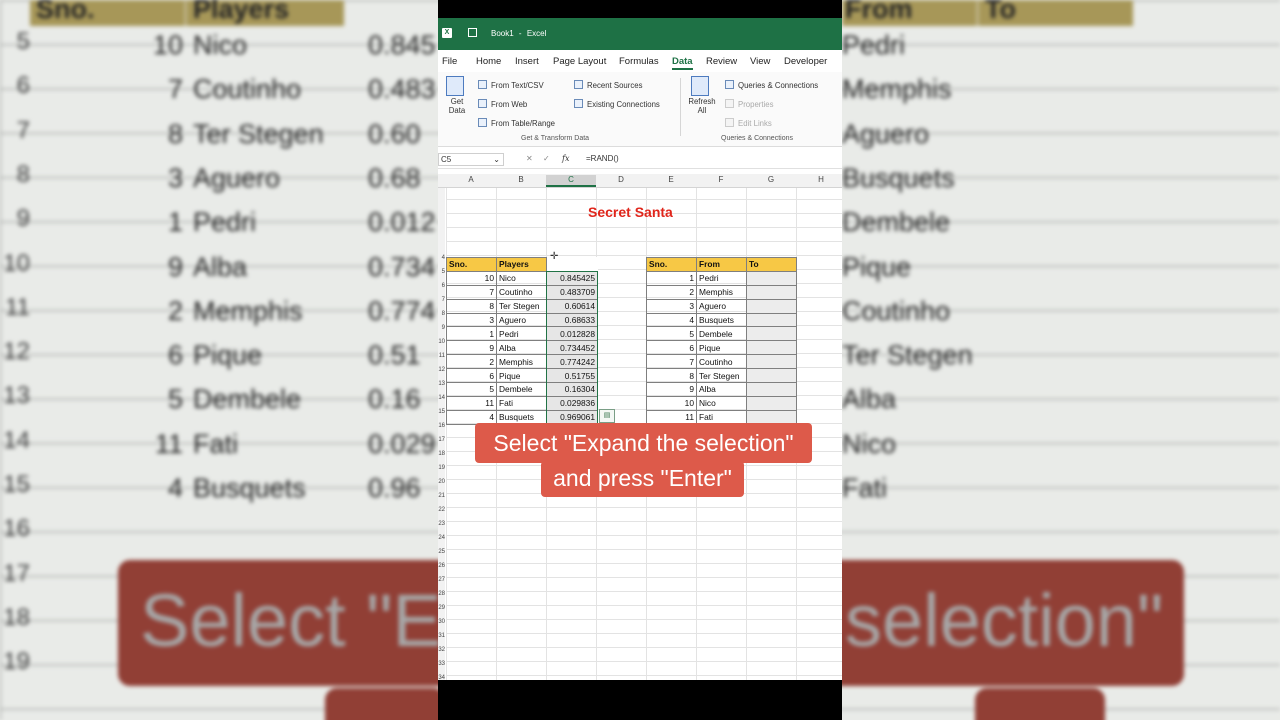  Describe the element at coordinates (682, 63) in the screenshot. I see `tab-data: Data` at that location.